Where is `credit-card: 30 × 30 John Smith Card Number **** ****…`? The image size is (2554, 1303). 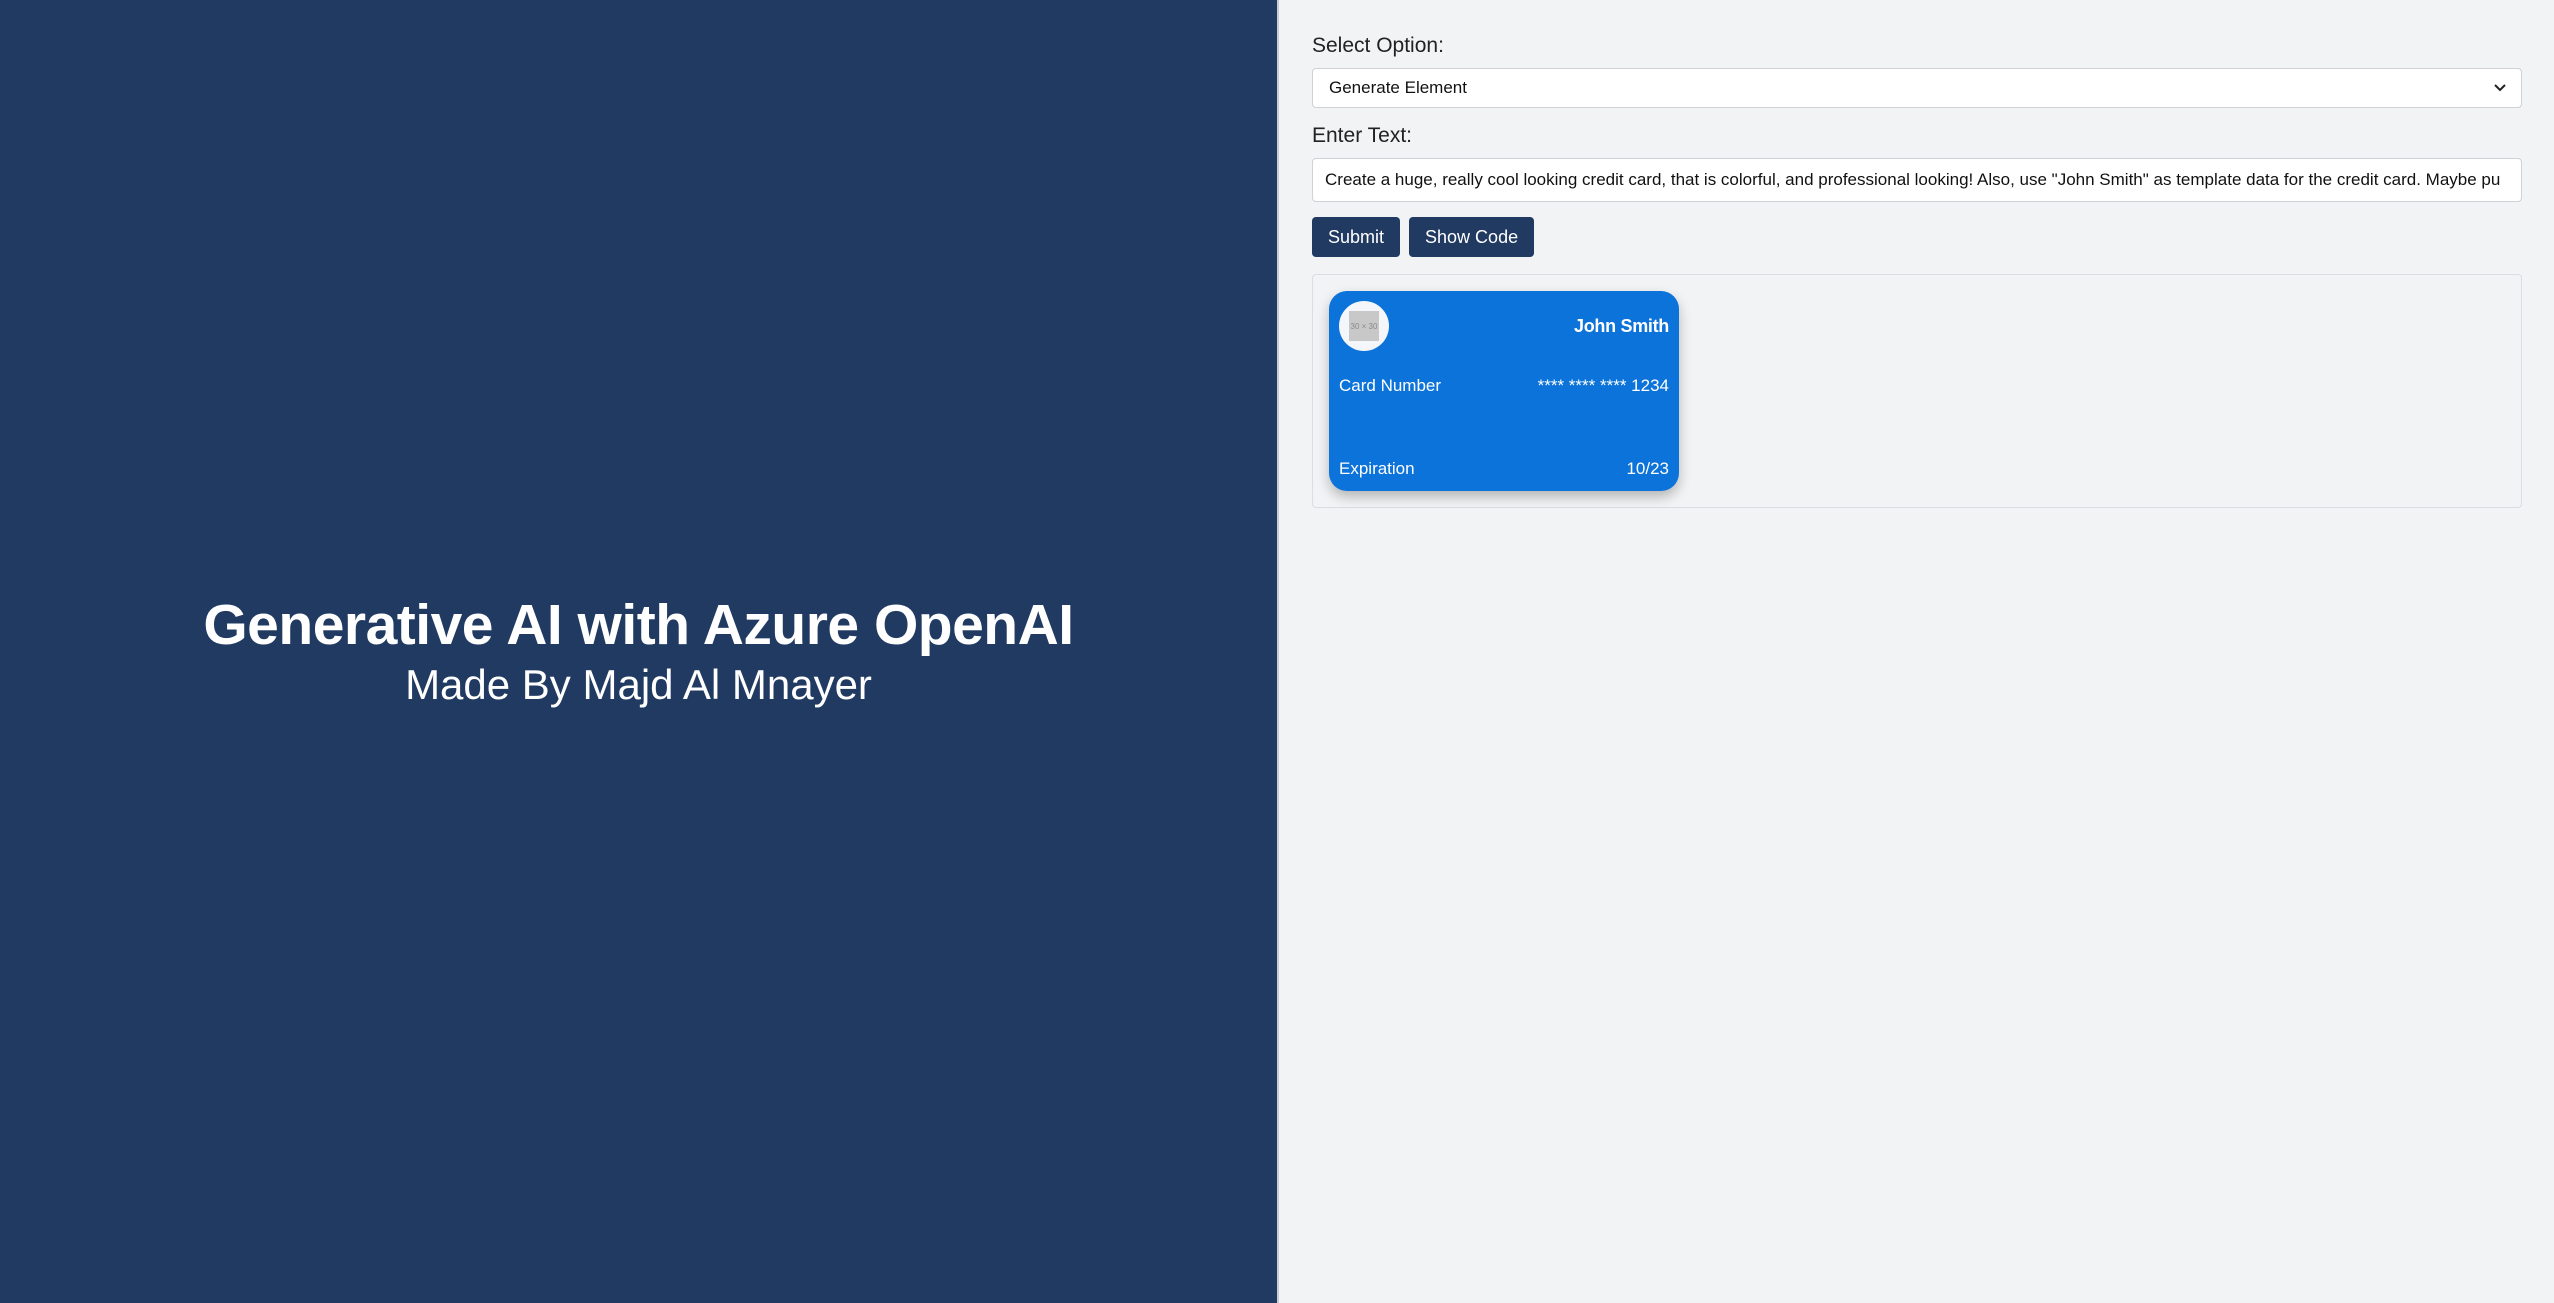
credit-card: 30 × 30 John Smith Card Number **** ****… is located at coordinates (1504, 391).